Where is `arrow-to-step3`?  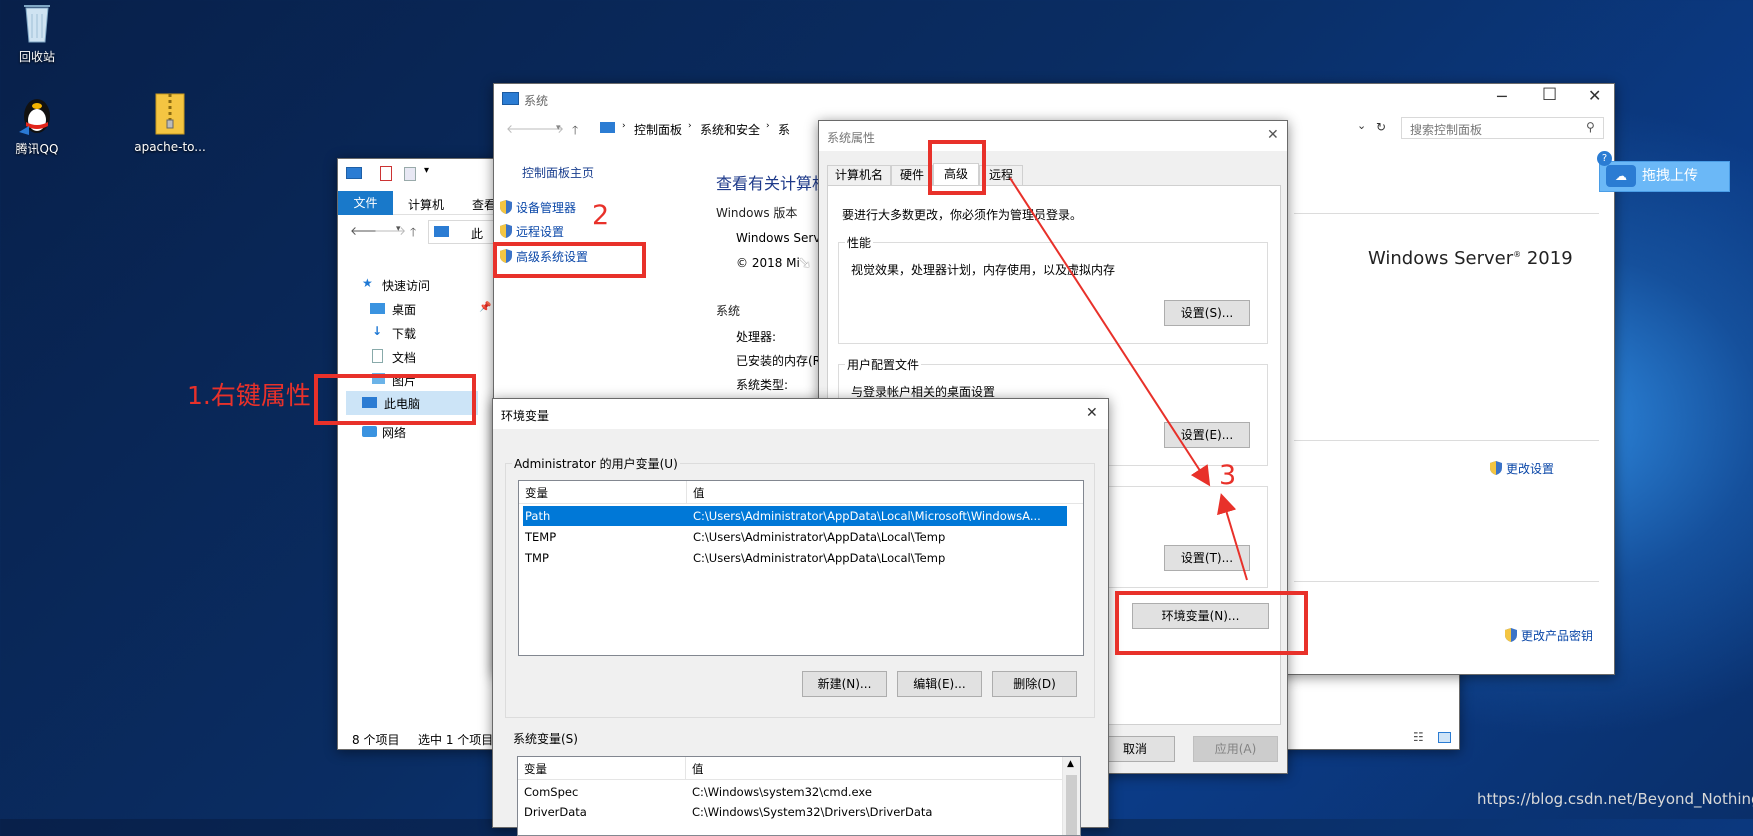 arrow-to-step3 is located at coordinates (1110, 332).